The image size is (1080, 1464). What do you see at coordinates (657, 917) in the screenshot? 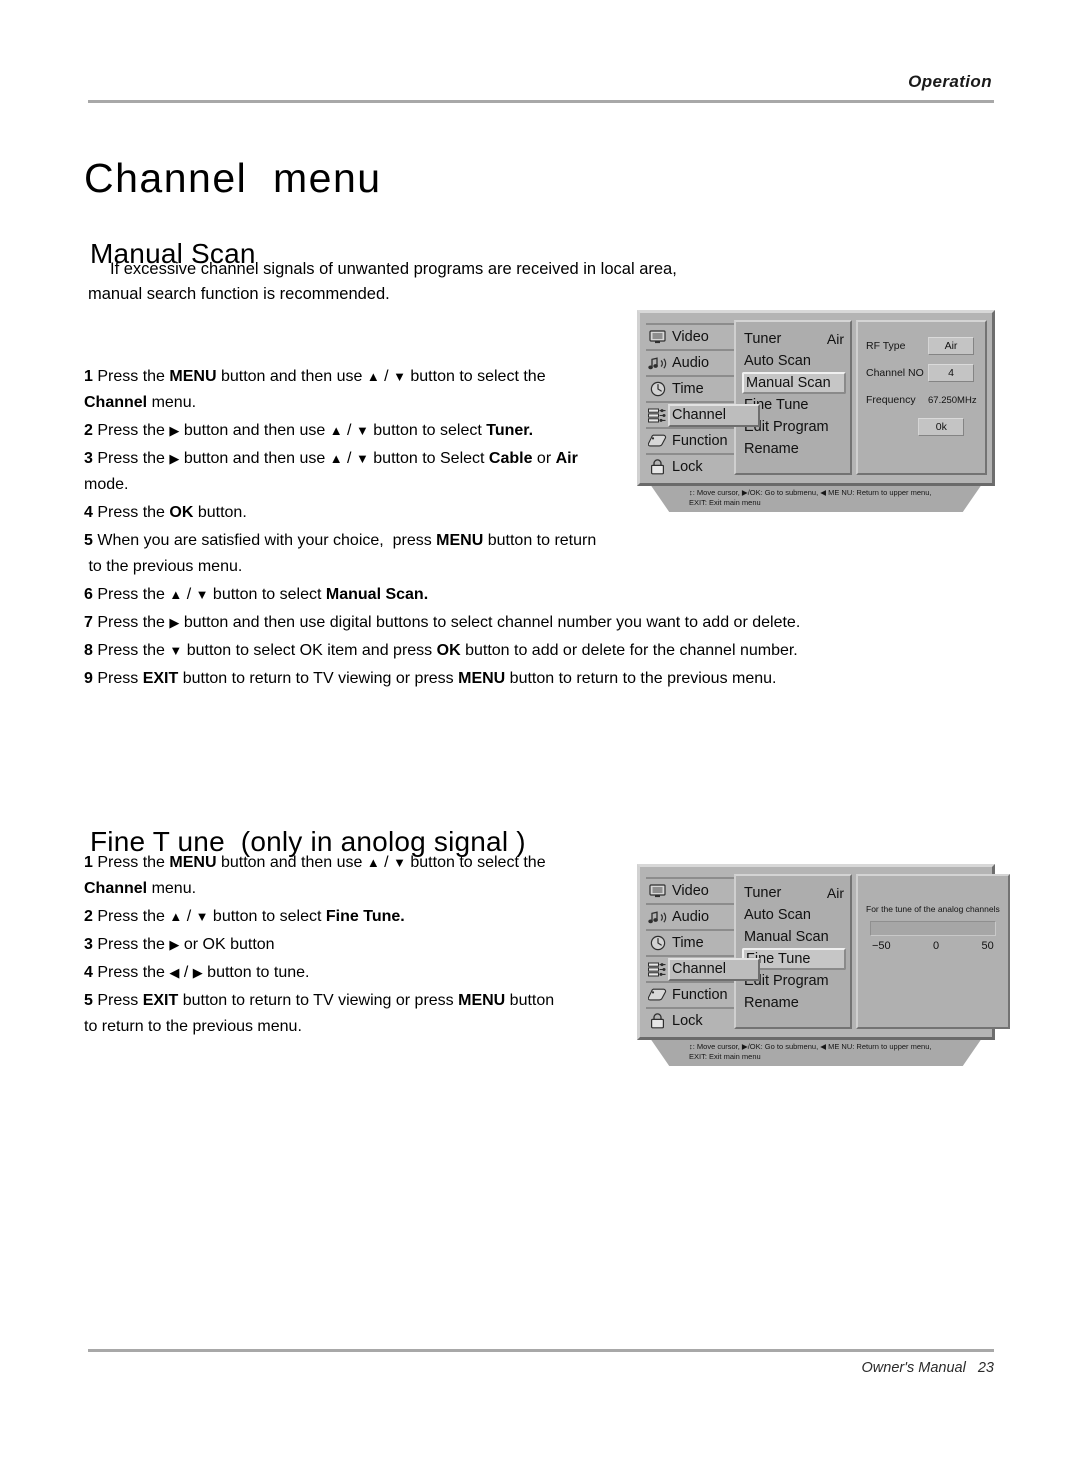
I see `music-note-icon` at bounding box center [657, 917].